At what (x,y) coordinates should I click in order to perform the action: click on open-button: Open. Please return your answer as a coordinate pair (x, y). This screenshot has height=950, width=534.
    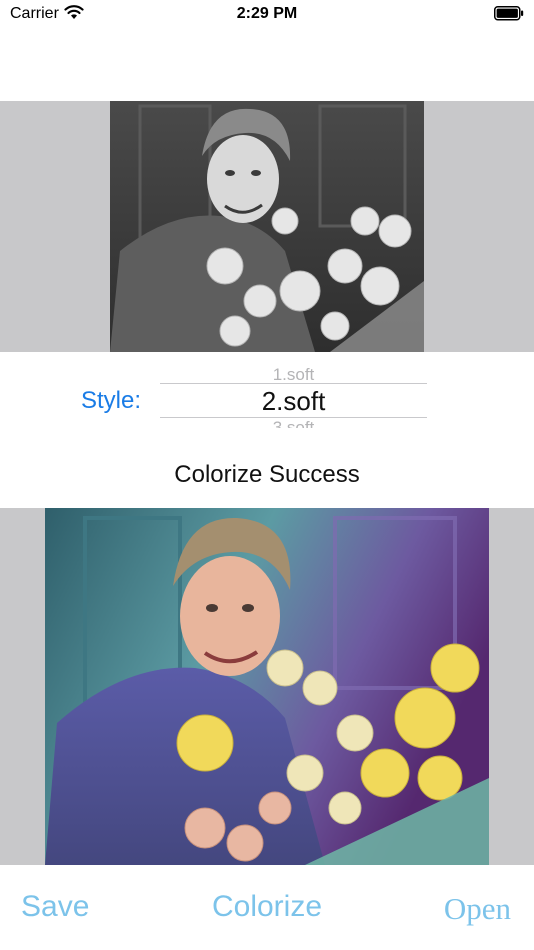
    Looking at the image, I should click on (477, 909).